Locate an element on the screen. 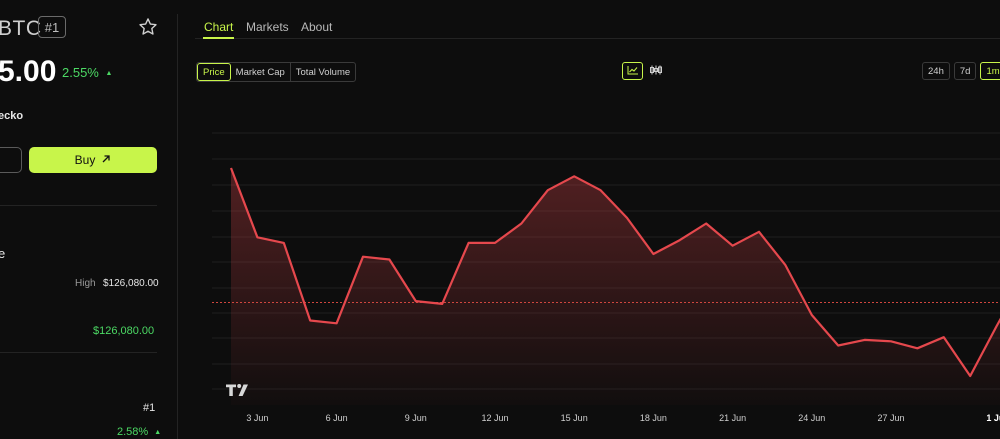 The height and width of the screenshot is (439, 1000). x-tick-label: 1 Jul is located at coordinates (993, 418).